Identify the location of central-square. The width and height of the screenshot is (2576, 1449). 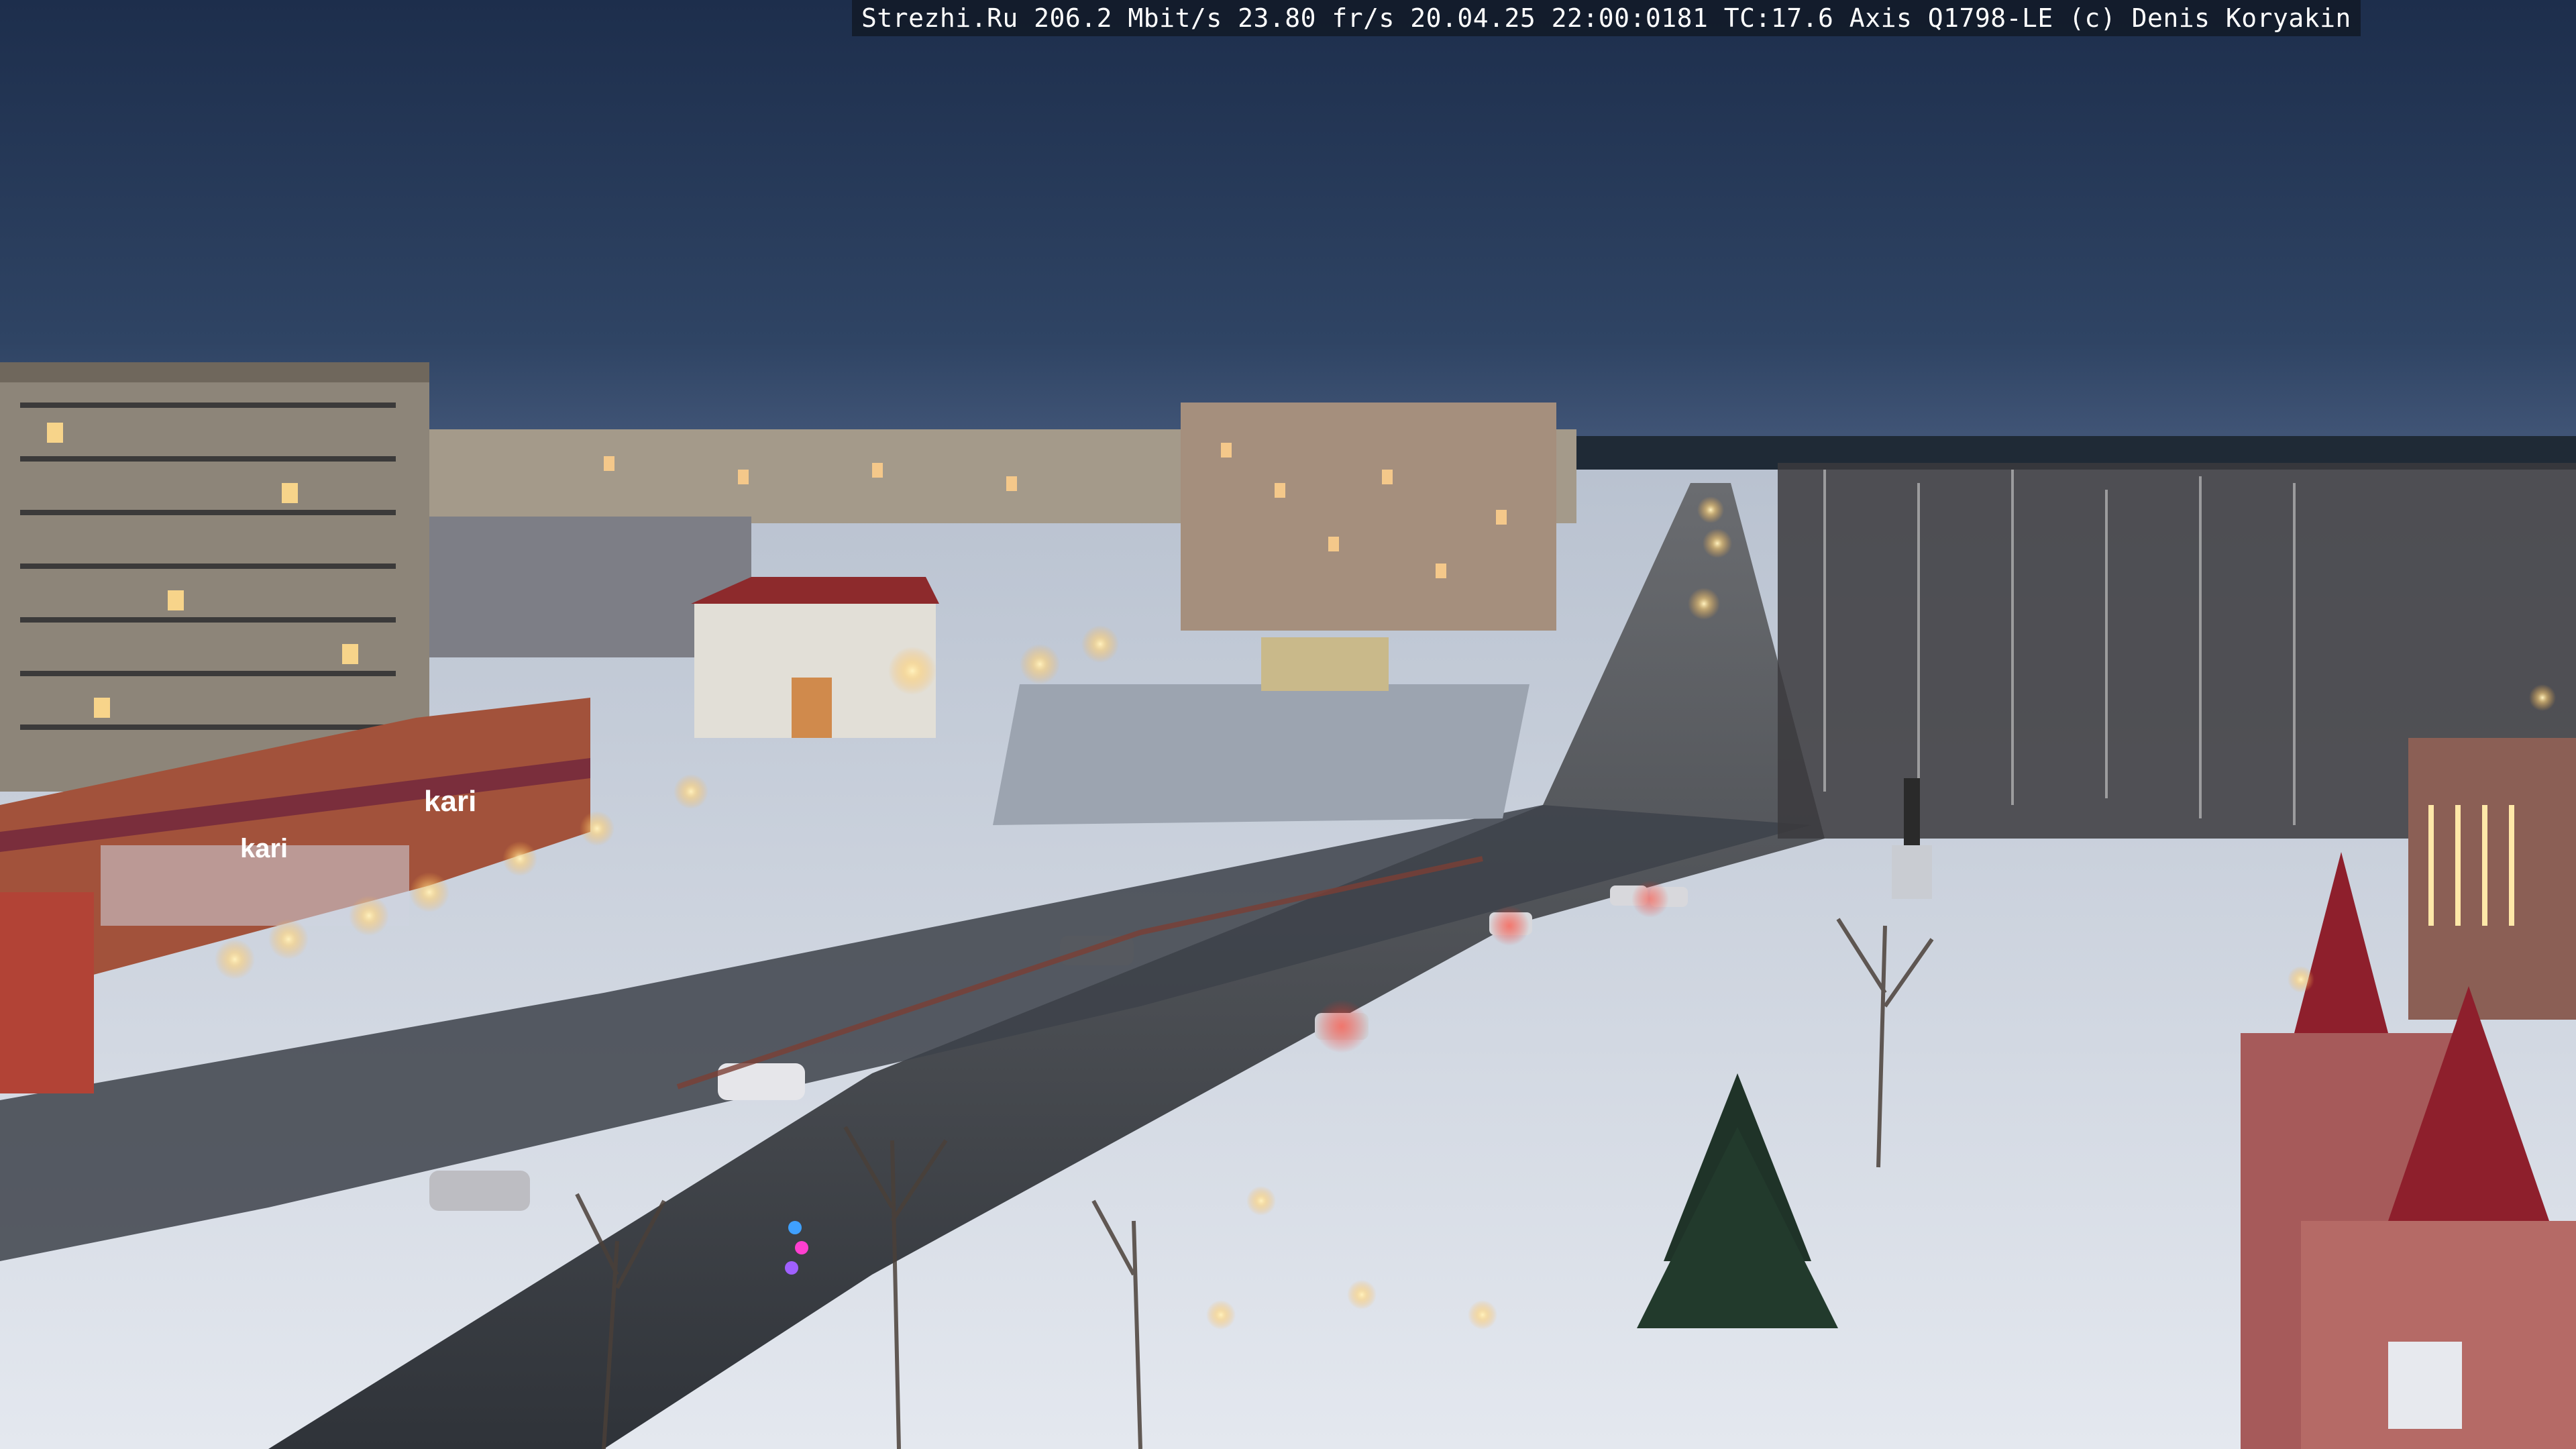
(1261, 754).